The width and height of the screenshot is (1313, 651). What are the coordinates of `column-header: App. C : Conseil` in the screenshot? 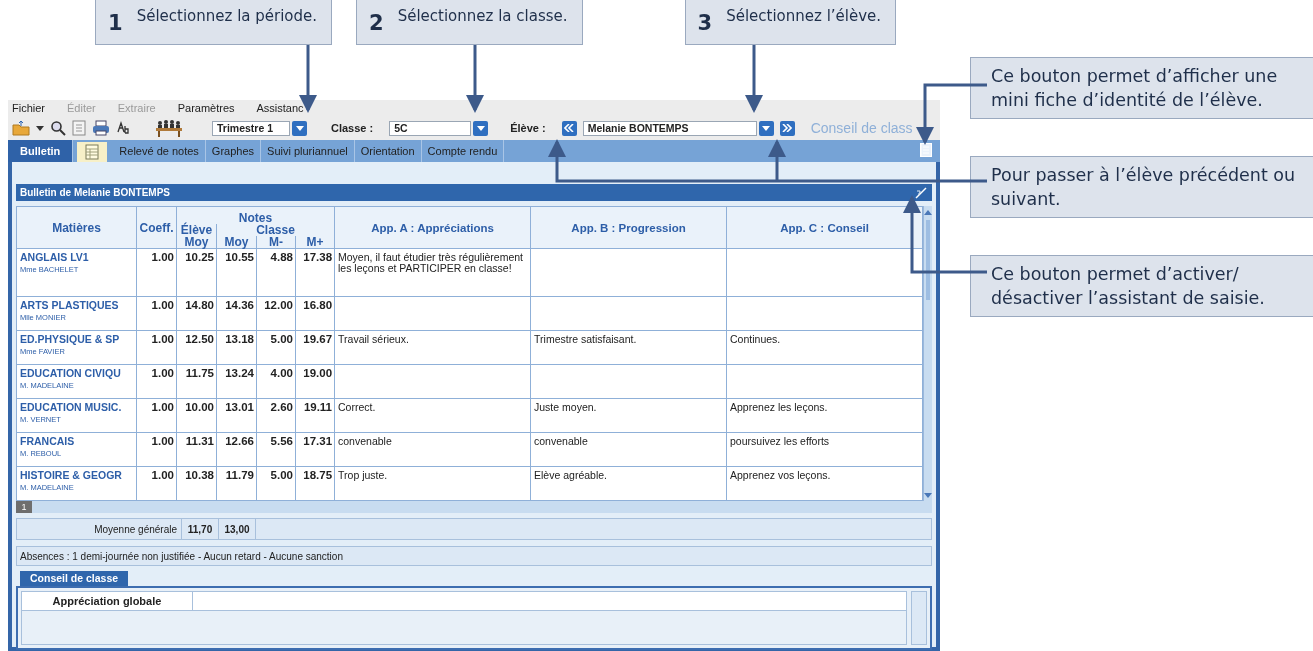 It's located at (824, 227).